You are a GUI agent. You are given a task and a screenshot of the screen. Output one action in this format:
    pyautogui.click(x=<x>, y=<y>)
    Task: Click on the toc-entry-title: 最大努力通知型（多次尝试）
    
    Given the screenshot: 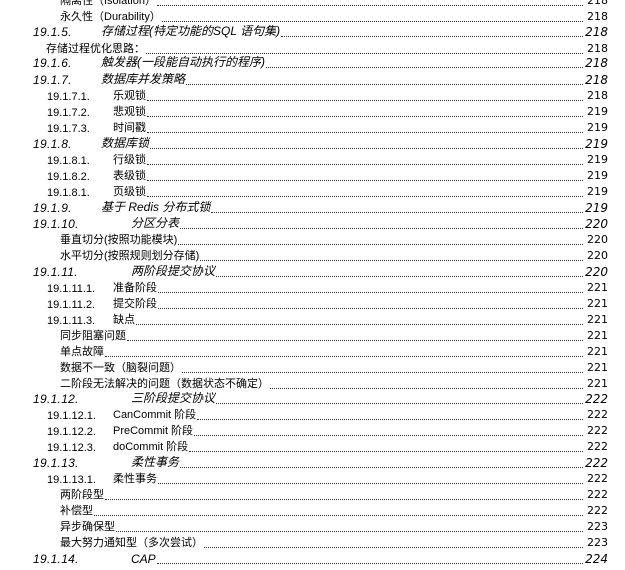 What is the action you would take?
    pyautogui.click(x=101, y=542)
    